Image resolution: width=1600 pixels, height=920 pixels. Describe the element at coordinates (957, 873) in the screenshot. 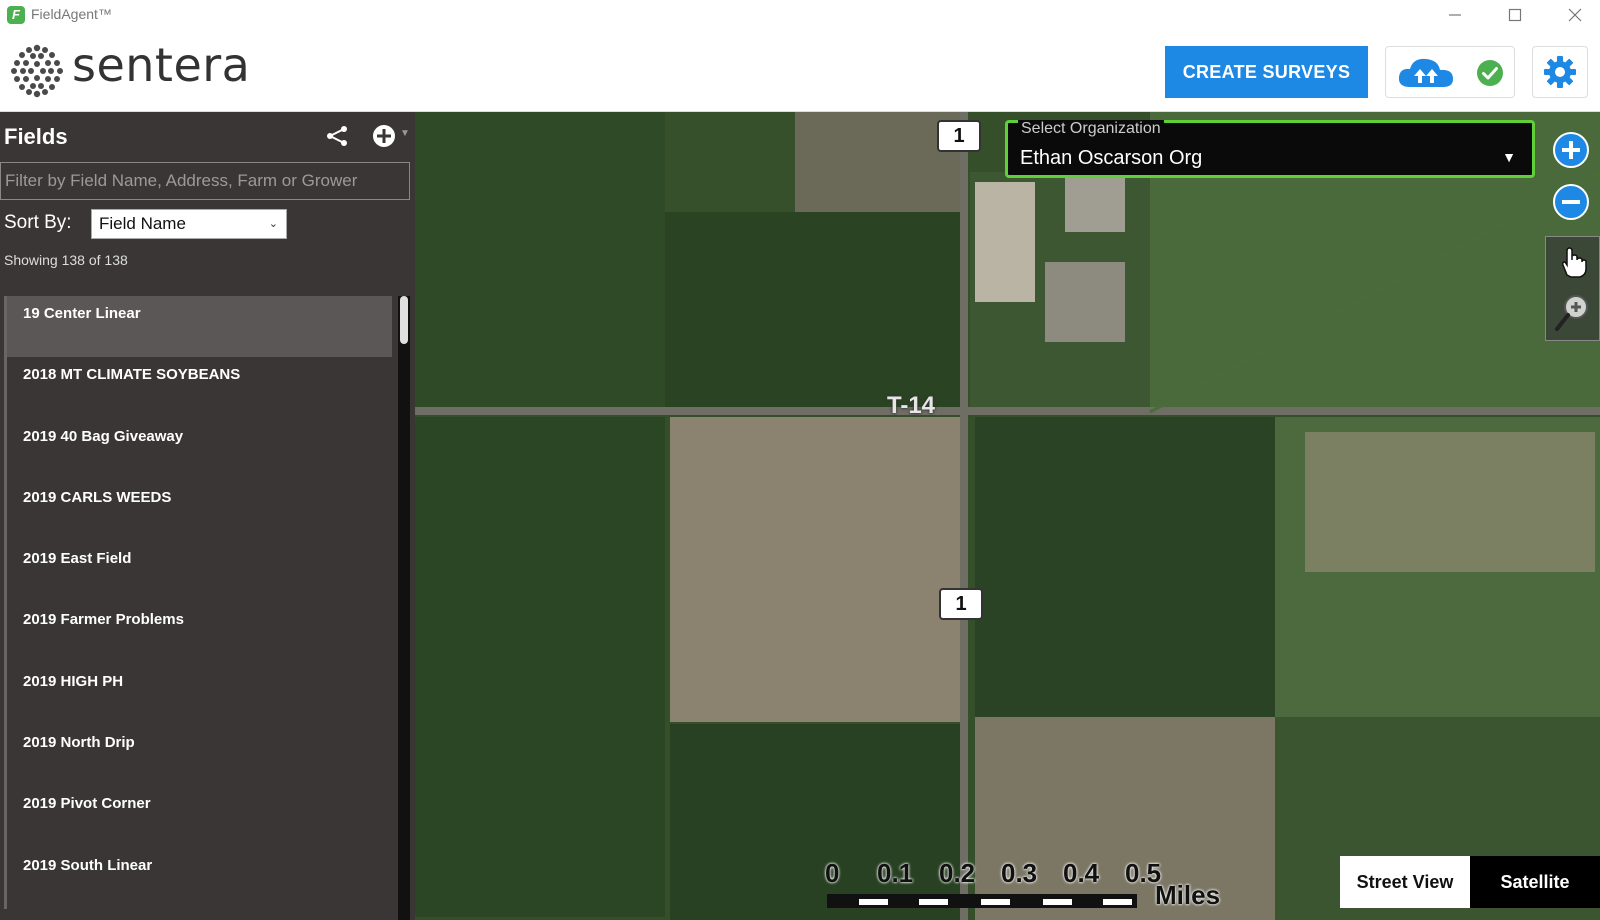

I see `scale-tick: 0.2` at that location.